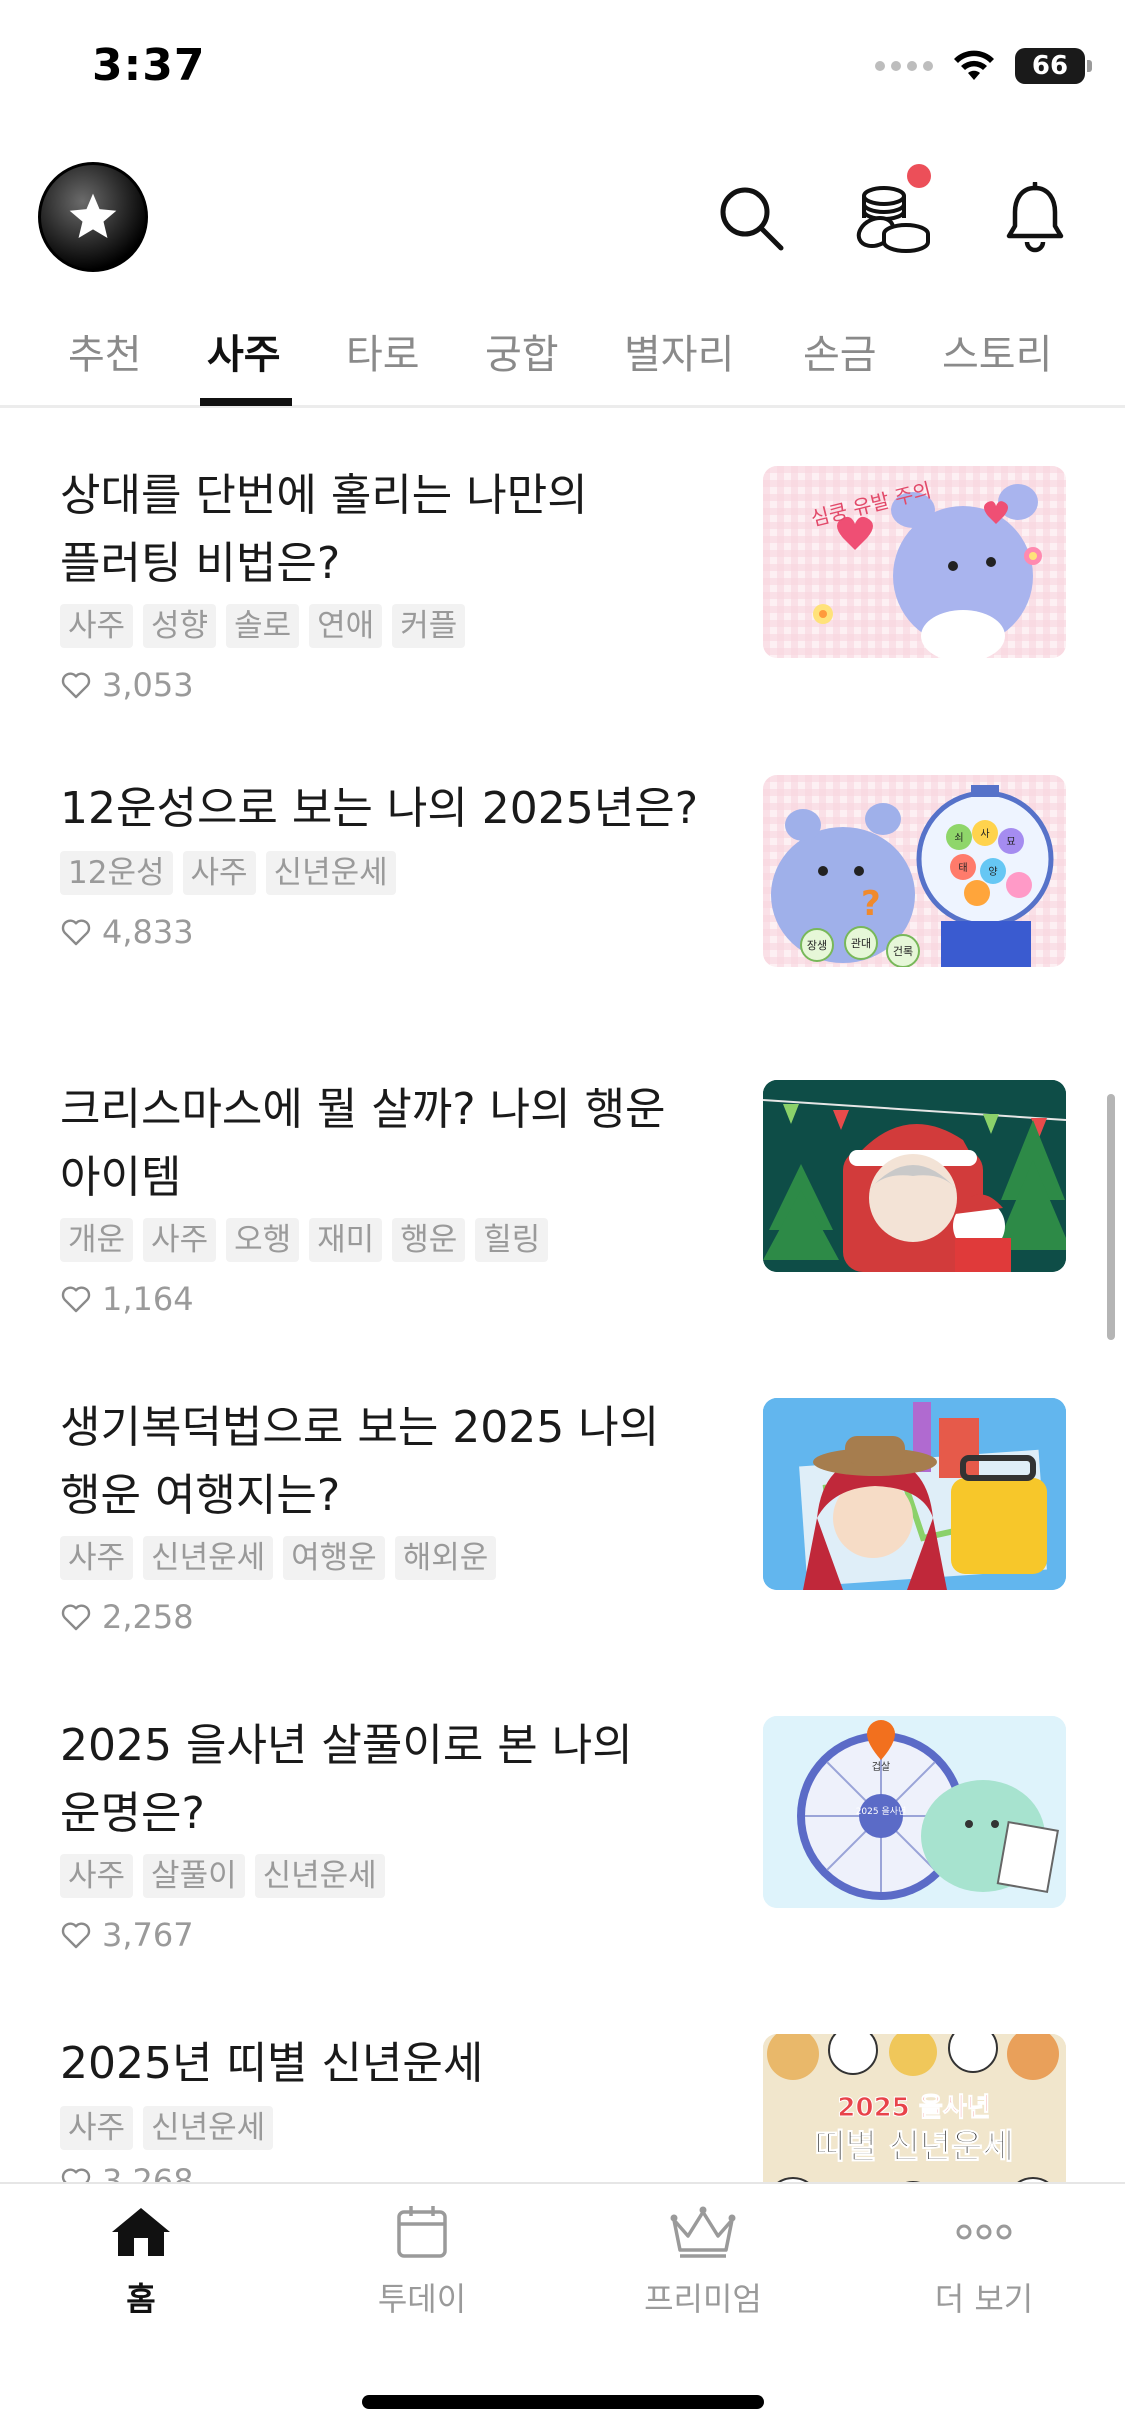 The width and height of the screenshot is (1125, 2436). I want to click on tag-list: 사주 성향 솔로 연애 커플, so click(263, 626).